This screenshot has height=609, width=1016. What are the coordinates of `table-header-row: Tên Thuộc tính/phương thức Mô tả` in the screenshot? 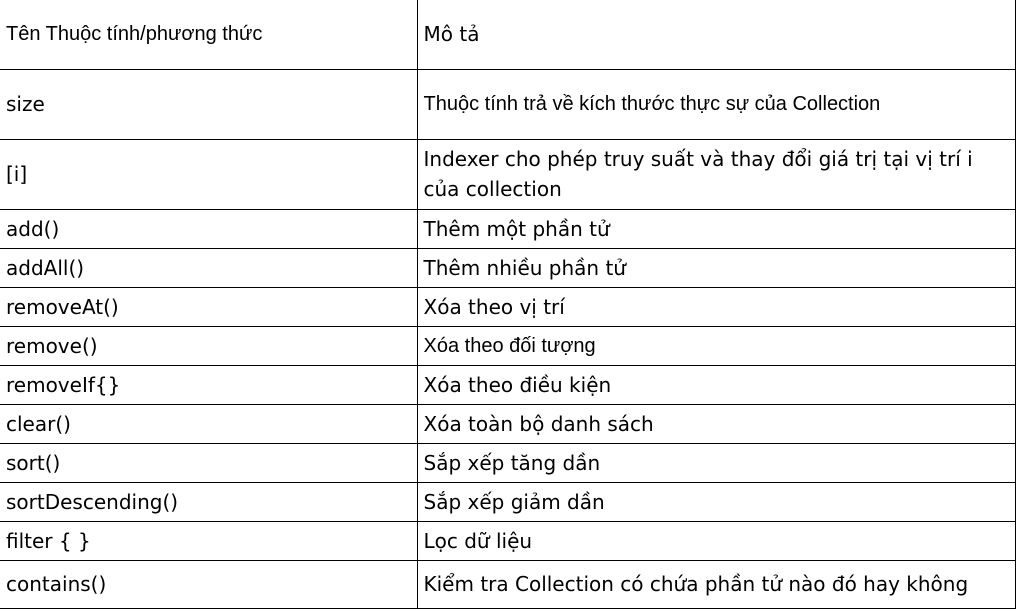 It's located at (508, 35).